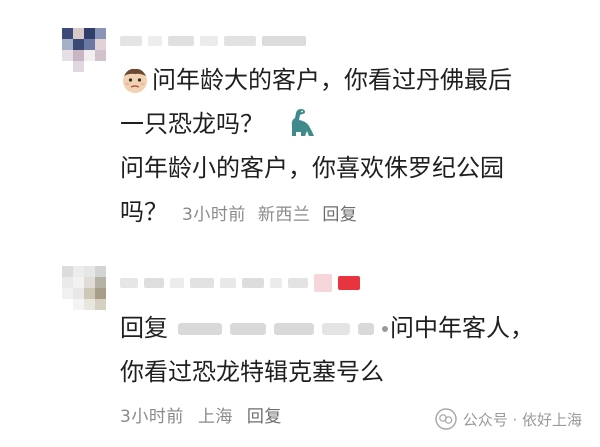 The image size is (600, 447). What do you see at coordinates (332, 80) in the screenshot?
I see `comment-text-line: 问年龄大的客户，你看过丹佛最后` at bounding box center [332, 80].